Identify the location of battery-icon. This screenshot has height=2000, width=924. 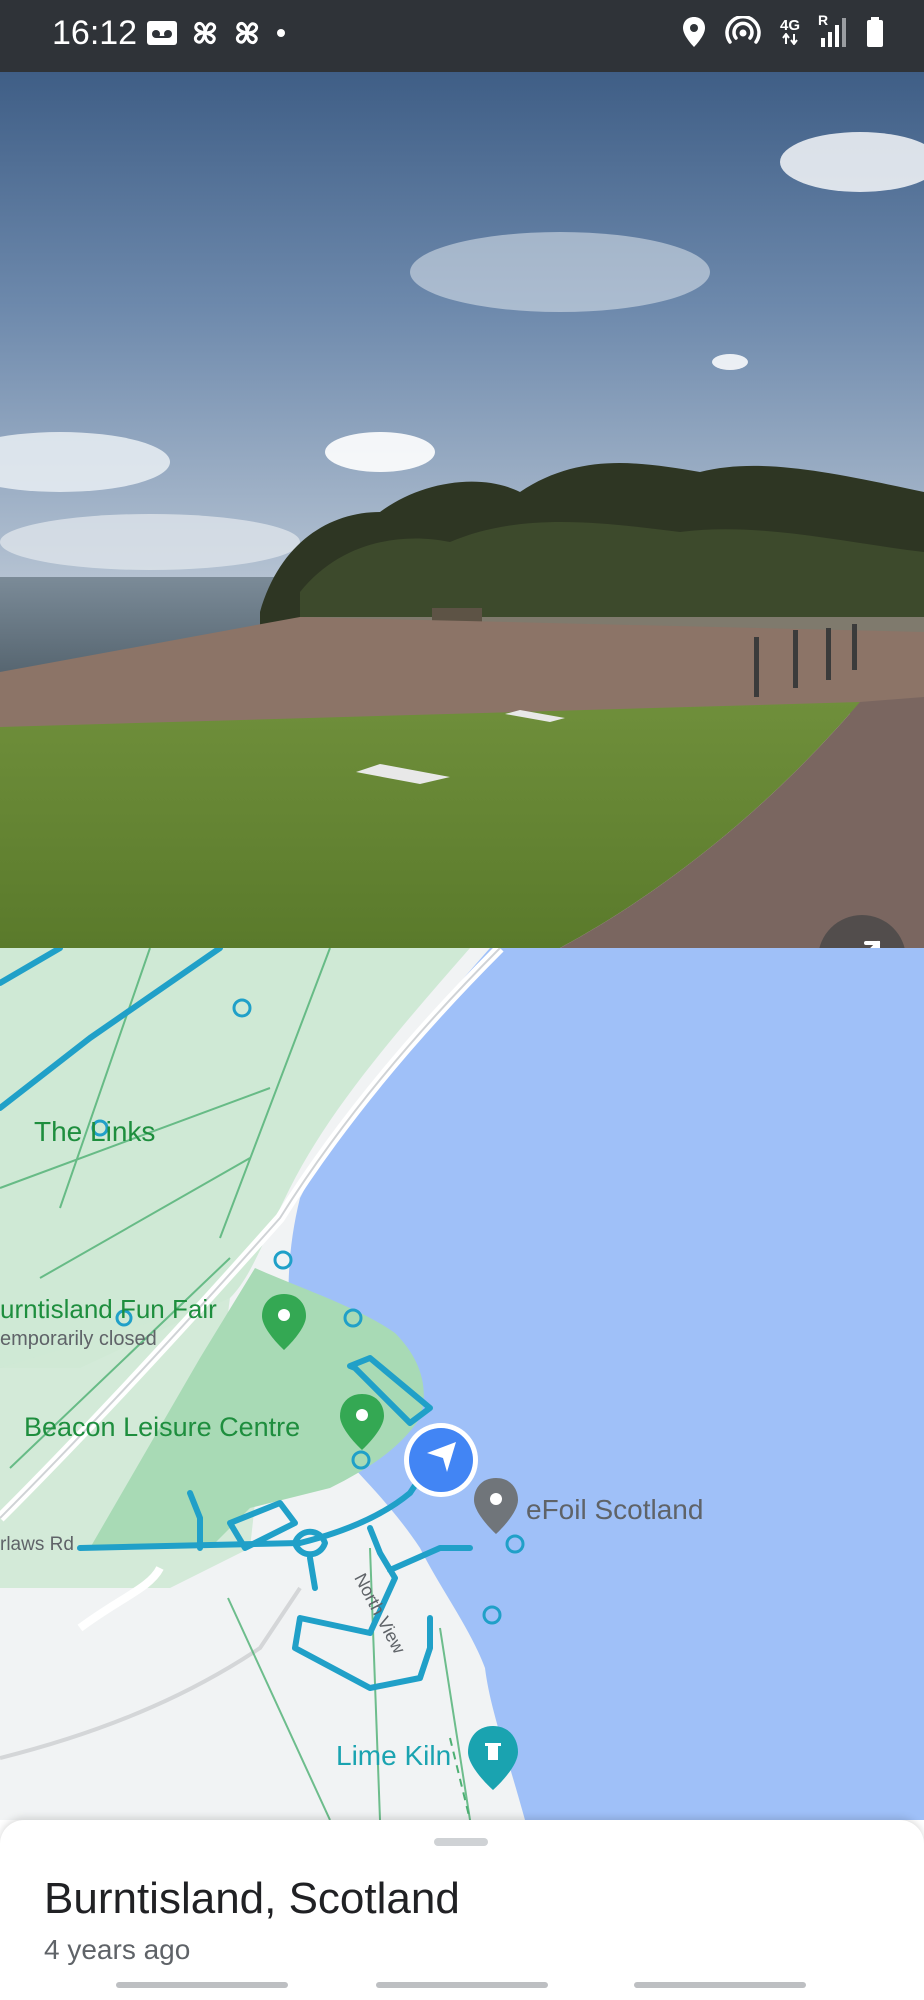
(875, 32).